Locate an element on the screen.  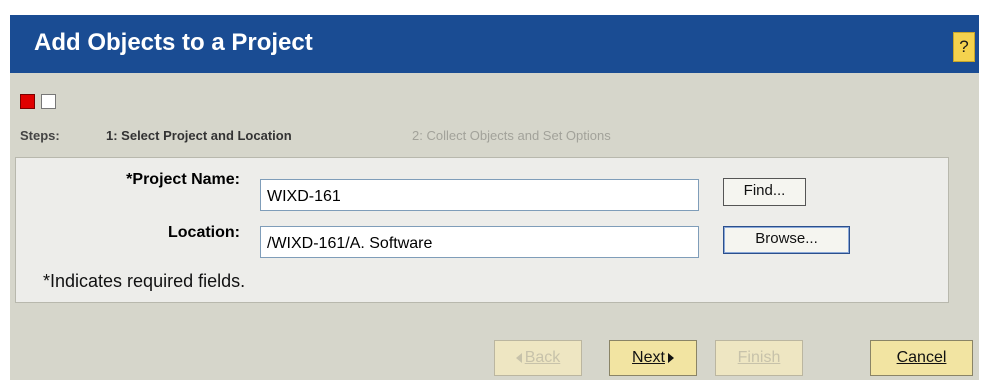
back-button: Back is located at coordinates (538, 358).